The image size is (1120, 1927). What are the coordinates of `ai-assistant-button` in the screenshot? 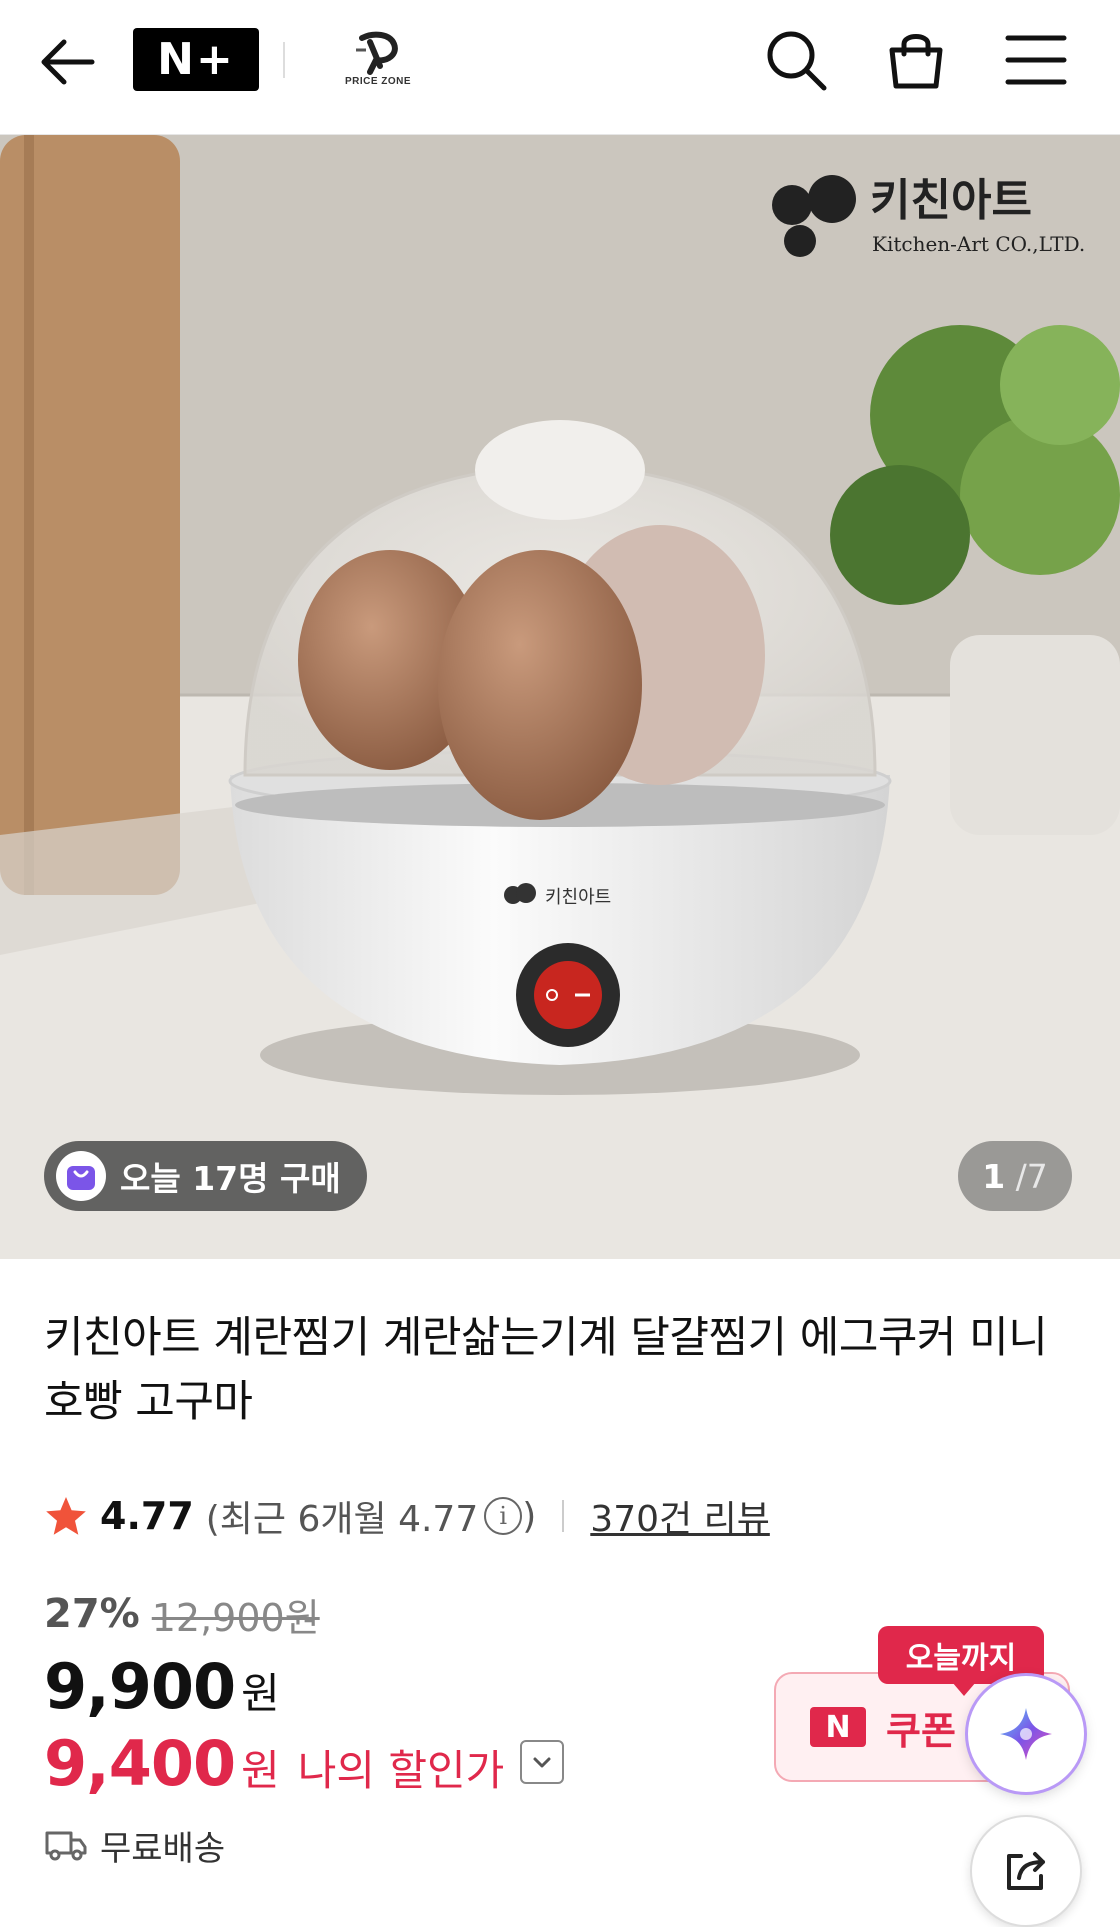 It's located at (1026, 1734).